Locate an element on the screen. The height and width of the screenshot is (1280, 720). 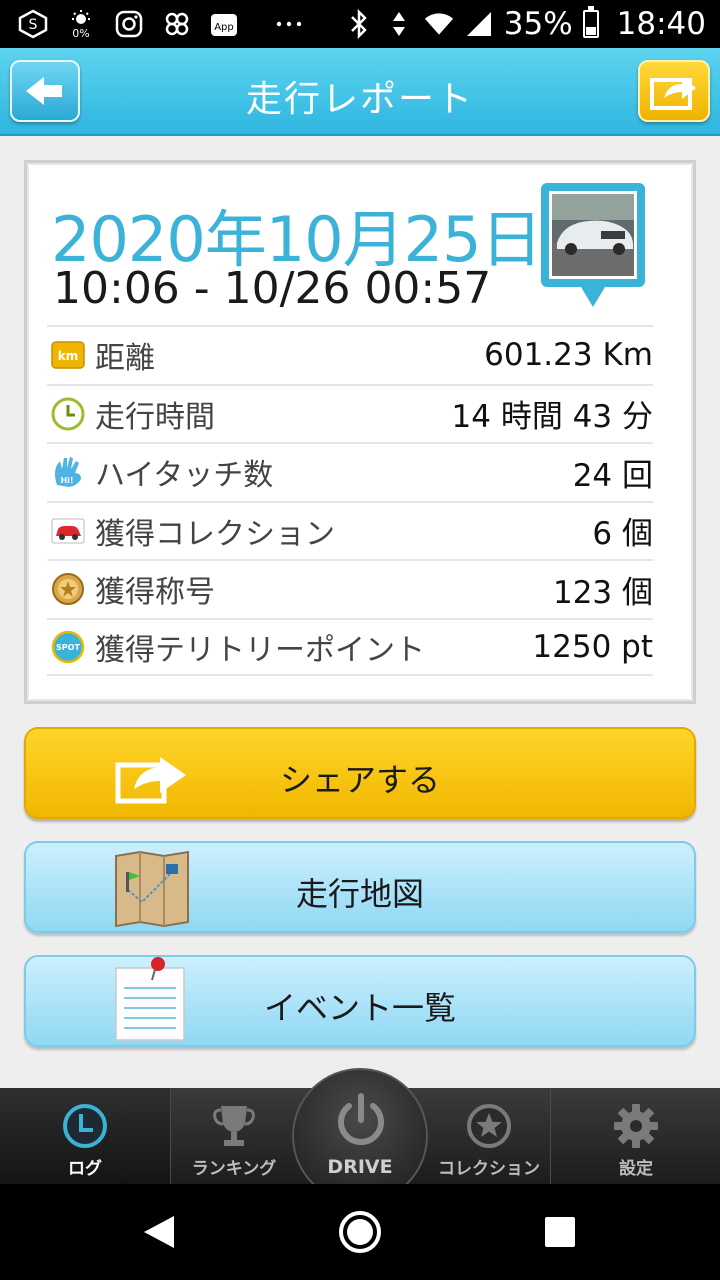
event-list-button: イベント一覧 is located at coordinates (360, 1001).